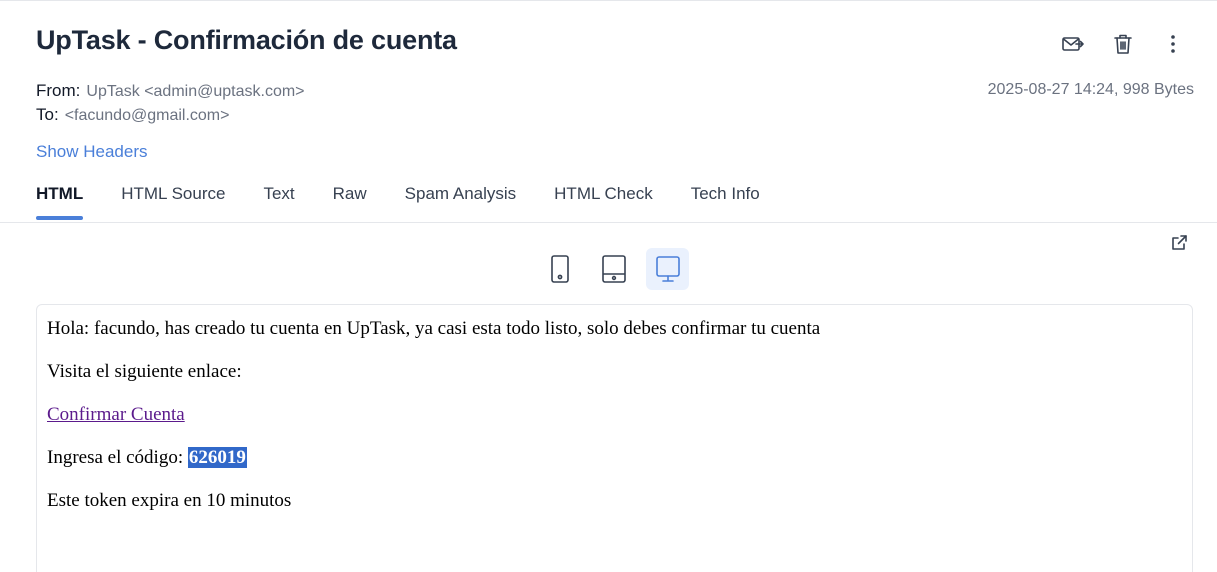 Image resolution: width=1217 pixels, height=572 pixels. I want to click on tab-spam-analysis: Spam Analysis, so click(461, 202).